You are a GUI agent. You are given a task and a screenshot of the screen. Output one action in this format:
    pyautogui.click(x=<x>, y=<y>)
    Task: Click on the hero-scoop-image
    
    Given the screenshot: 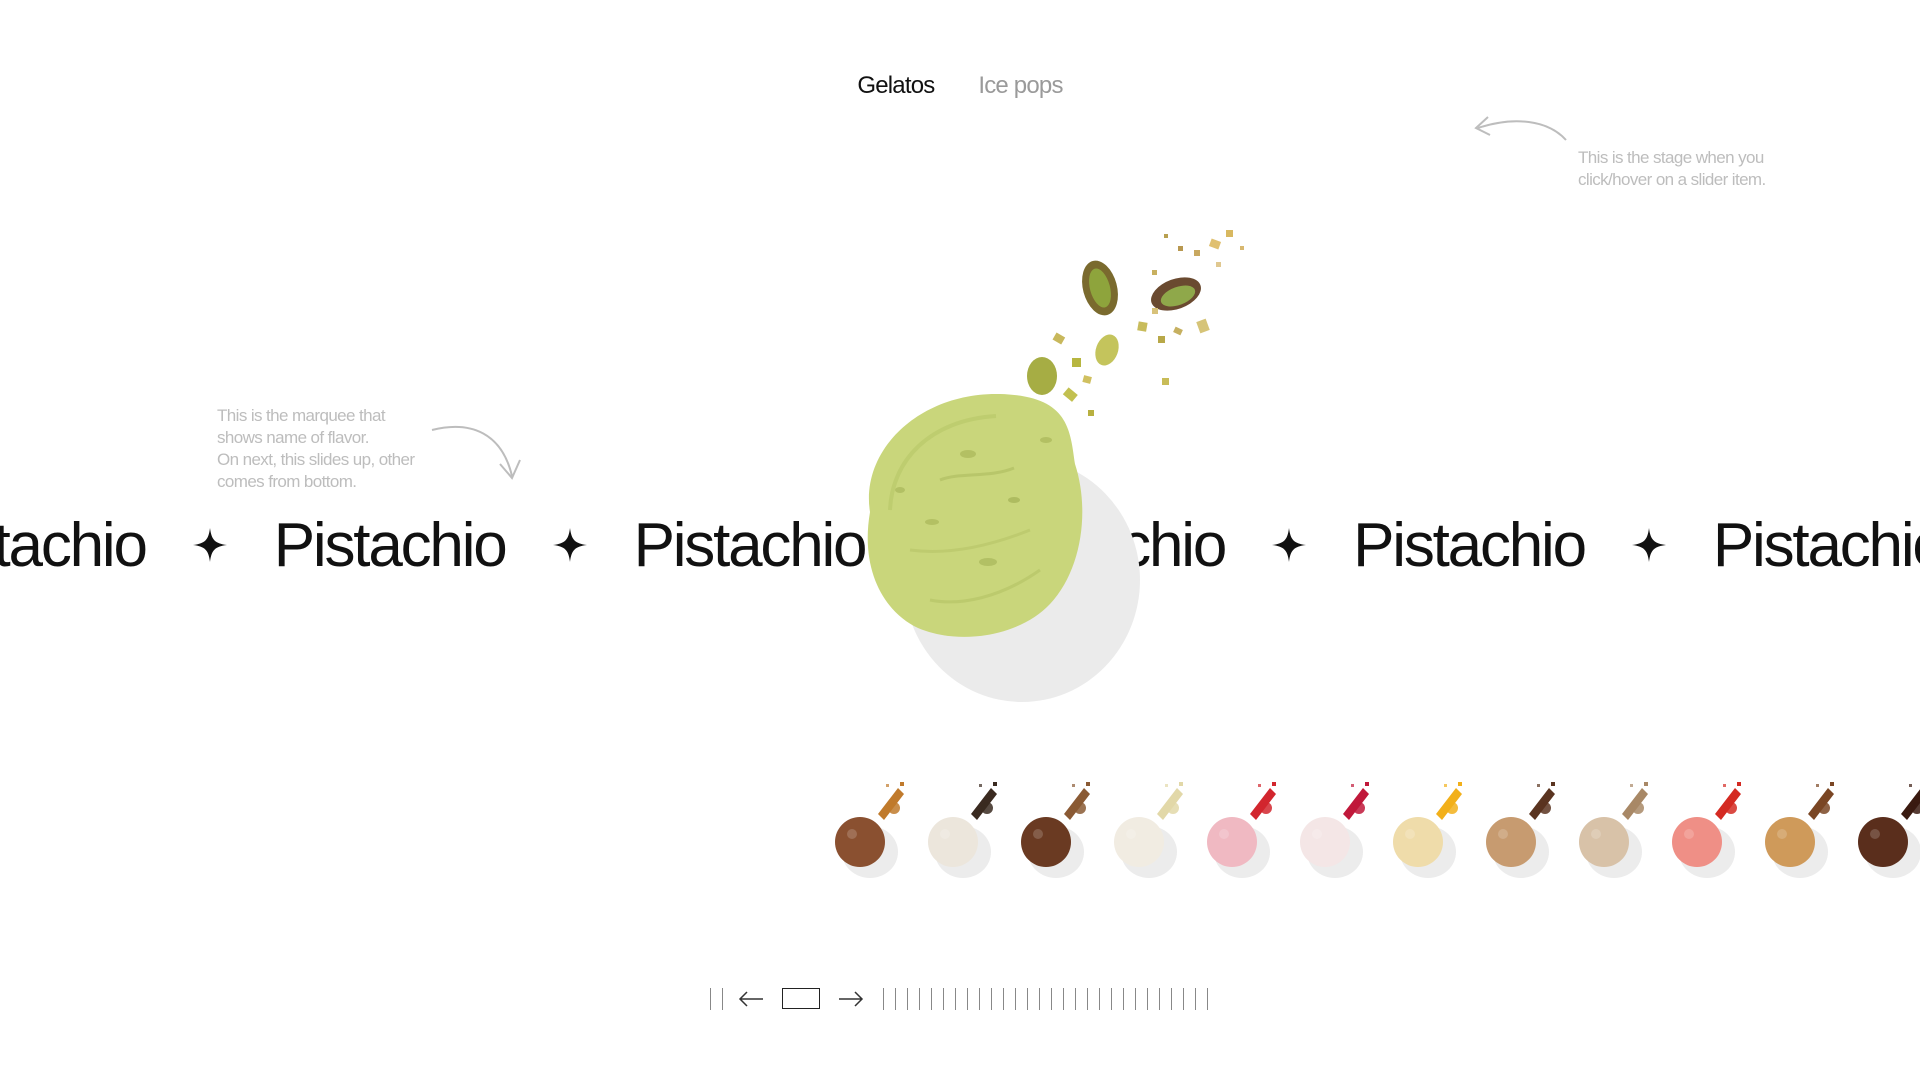 What is the action you would take?
    pyautogui.click(x=1055, y=466)
    